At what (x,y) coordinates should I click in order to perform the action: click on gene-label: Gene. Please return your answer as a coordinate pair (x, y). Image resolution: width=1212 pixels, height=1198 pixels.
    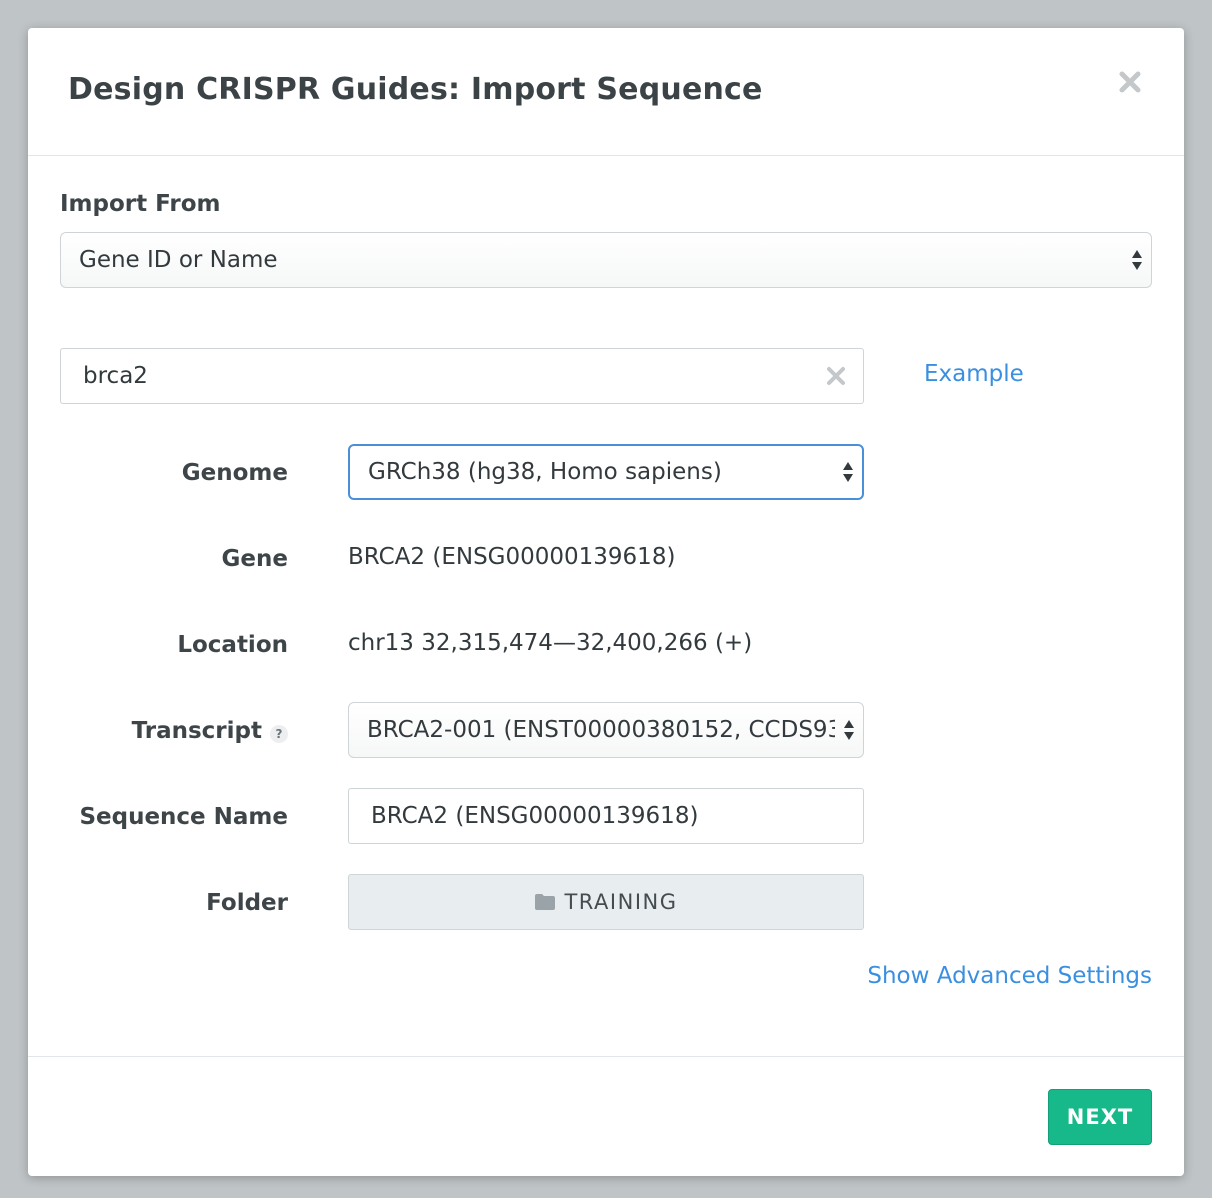
    Looking at the image, I should click on (255, 559).